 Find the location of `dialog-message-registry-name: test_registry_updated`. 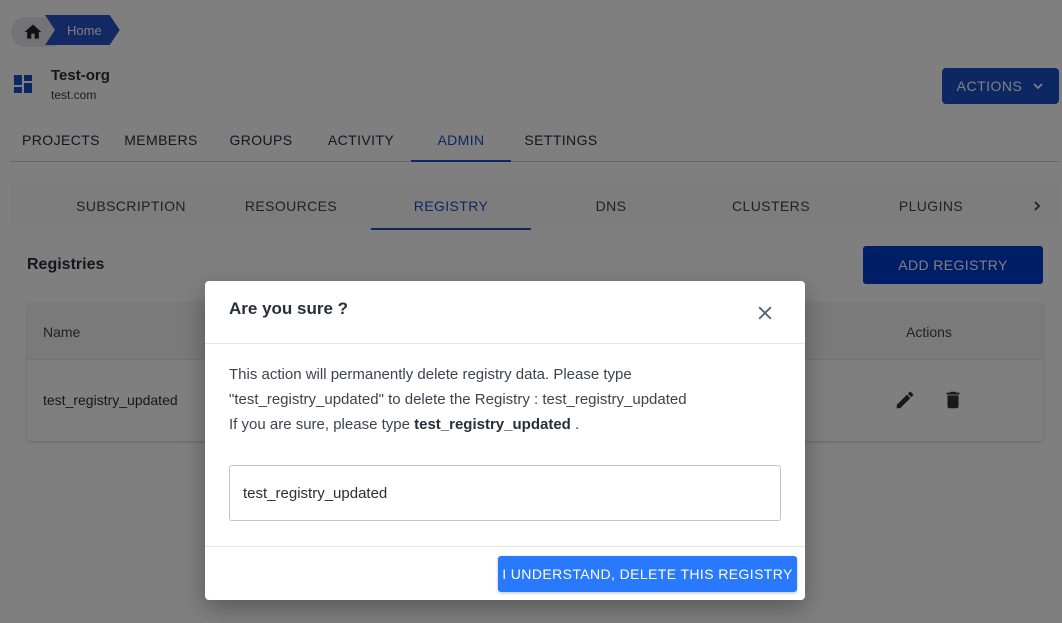

dialog-message-registry-name: test_registry_updated is located at coordinates (492, 424).